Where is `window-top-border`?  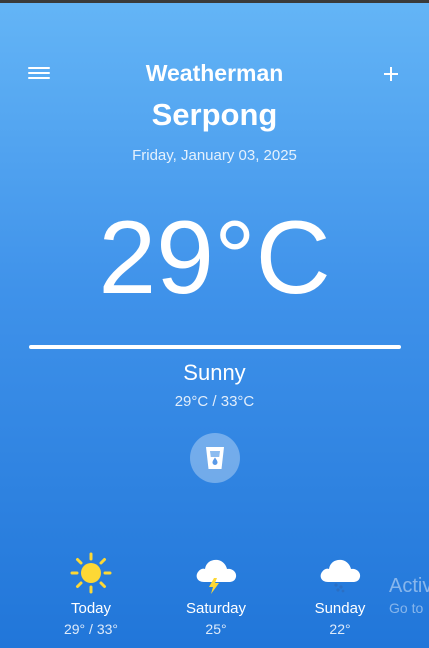
window-top-border is located at coordinates (214, 1).